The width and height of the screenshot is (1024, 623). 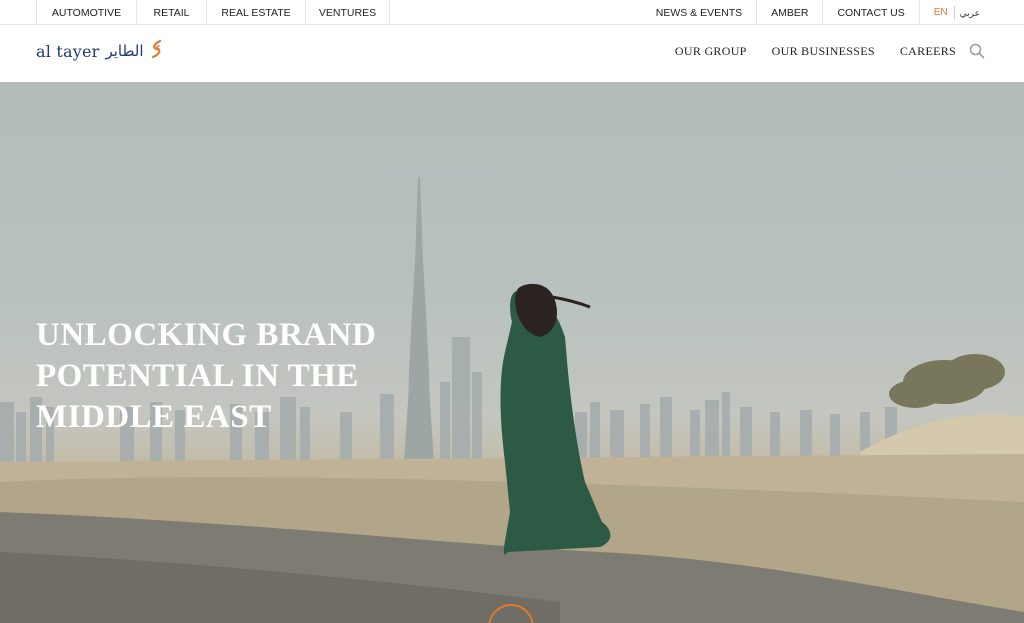 I want to click on topnav-retail: RETAIL, so click(x=172, y=12).